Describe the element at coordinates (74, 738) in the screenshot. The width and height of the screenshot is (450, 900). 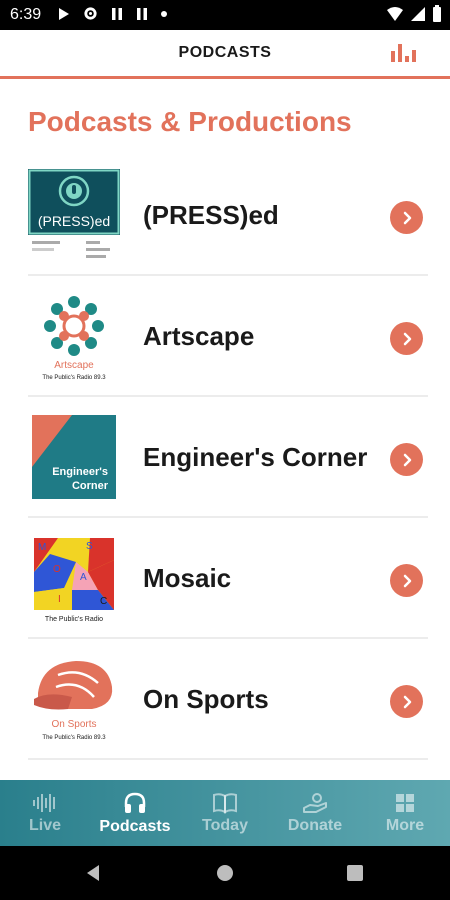
I see `on-sports-art-subtext: The Public's Radio 89.3` at that location.